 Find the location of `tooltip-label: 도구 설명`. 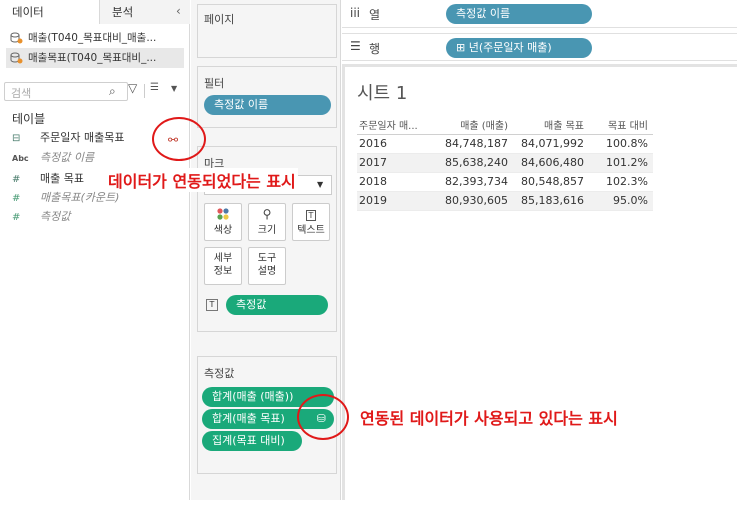

tooltip-label: 도구 설명 is located at coordinates (267, 265).